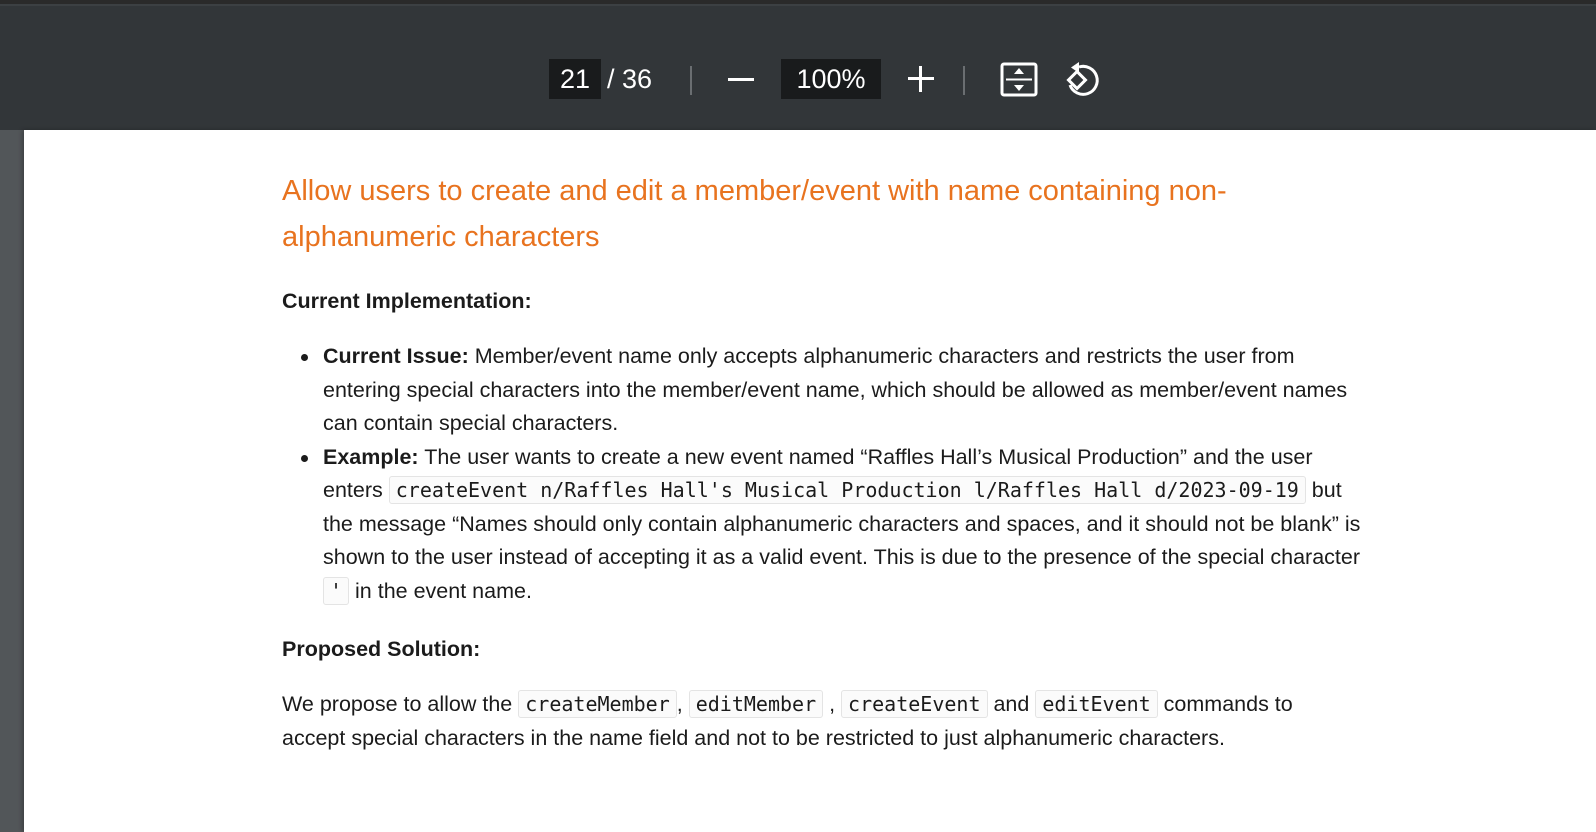  I want to click on current-issue-label: Current Issue:, so click(396, 356).